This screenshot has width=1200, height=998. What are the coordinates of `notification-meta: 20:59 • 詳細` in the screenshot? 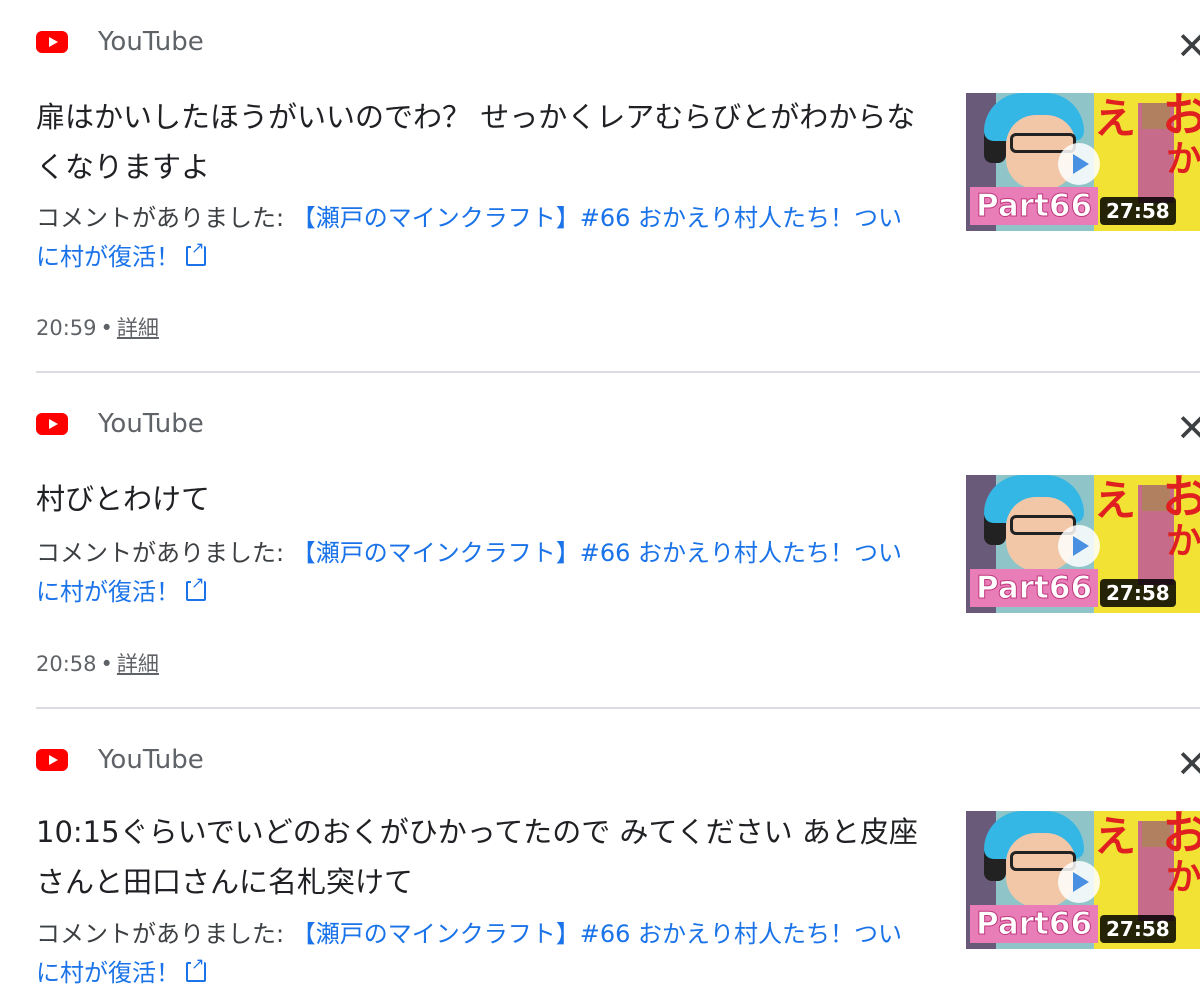 It's located at (97, 327).